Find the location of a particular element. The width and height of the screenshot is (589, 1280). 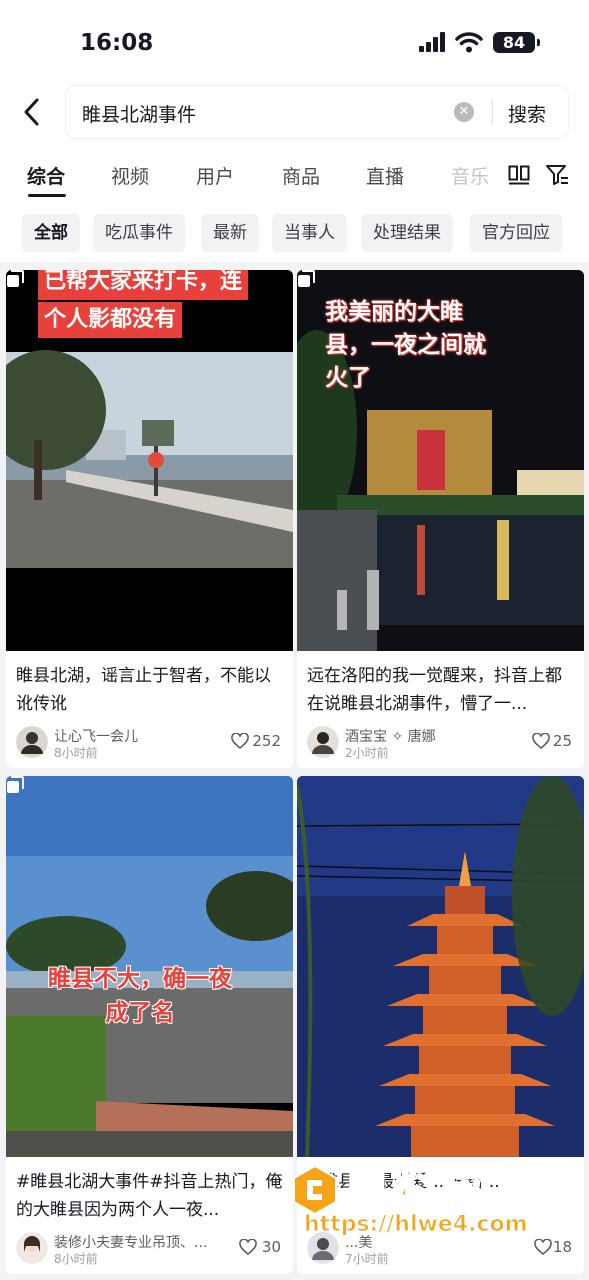

card-thumbnail: 我美丽的大睢 县，一夜之间就 火了 is located at coordinates (440, 460).